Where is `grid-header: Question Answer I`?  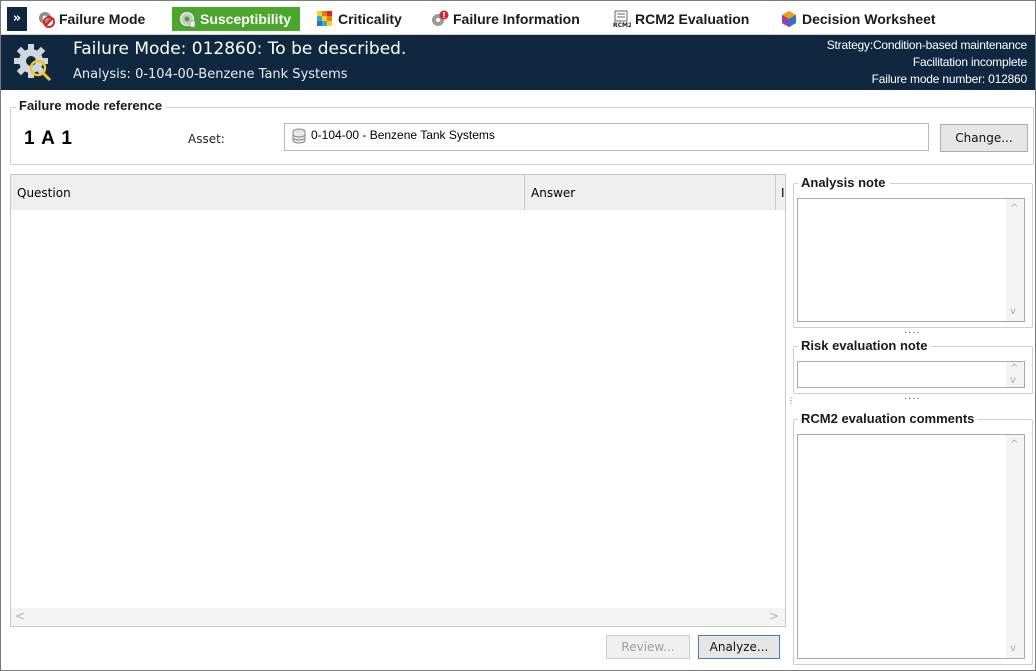 grid-header: Question Answer I is located at coordinates (398, 192).